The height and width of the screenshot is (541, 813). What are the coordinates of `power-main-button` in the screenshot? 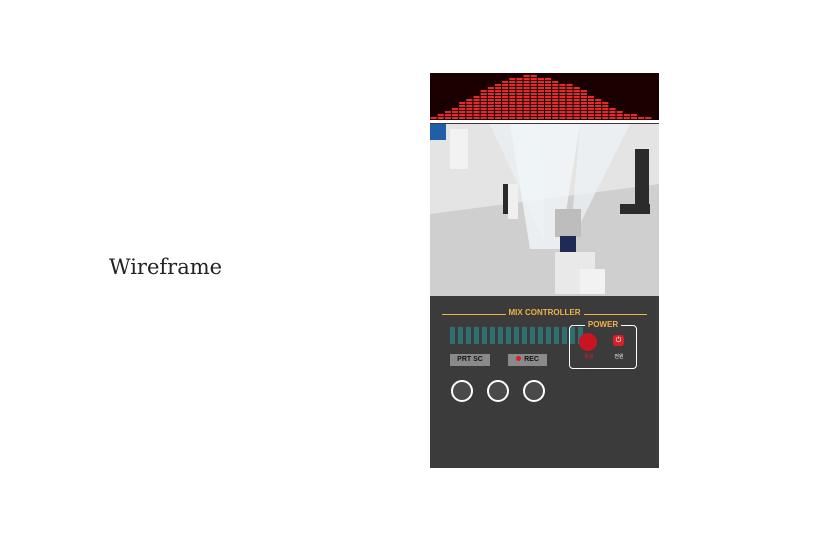 It's located at (588, 342).